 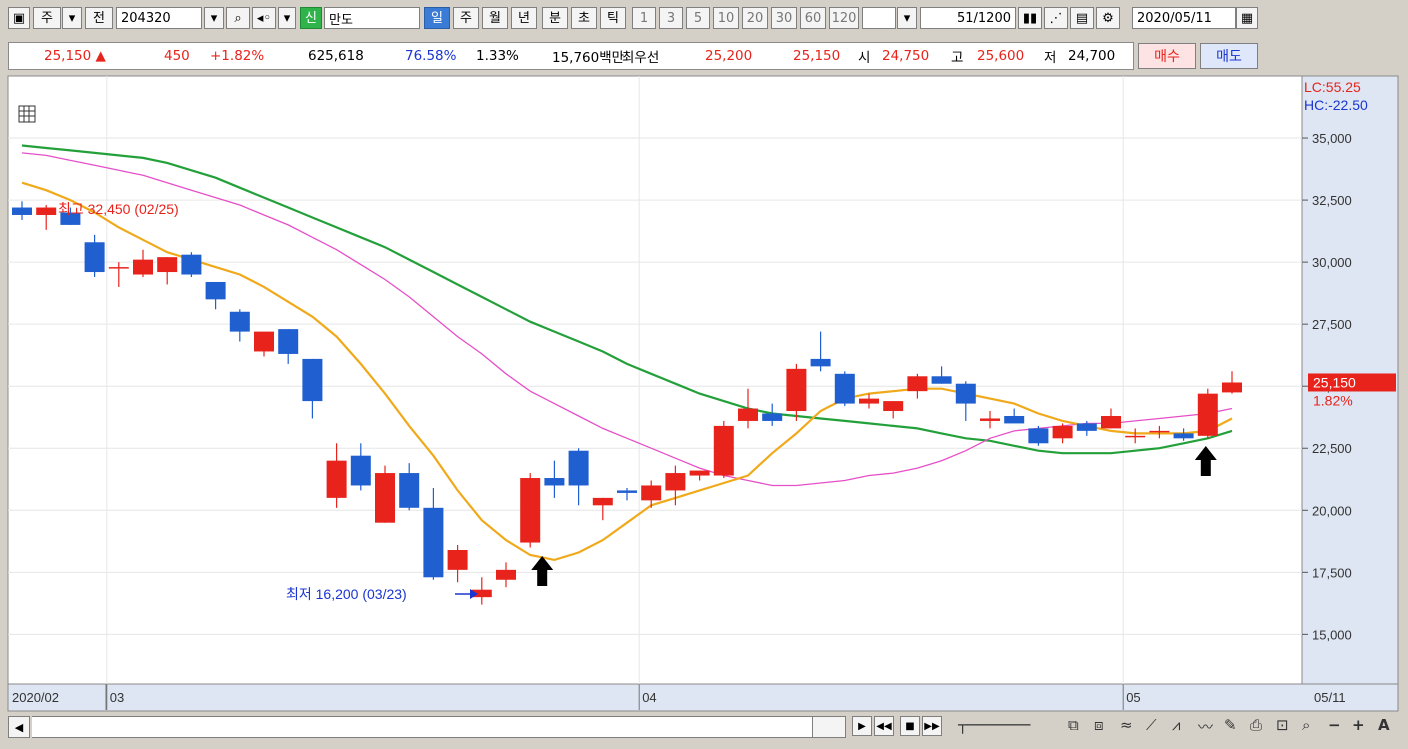 What do you see at coordinates (1056, 18) in the screenshot?
I see `indicator-icon: ⋰` at bounding box center [1056, 18].